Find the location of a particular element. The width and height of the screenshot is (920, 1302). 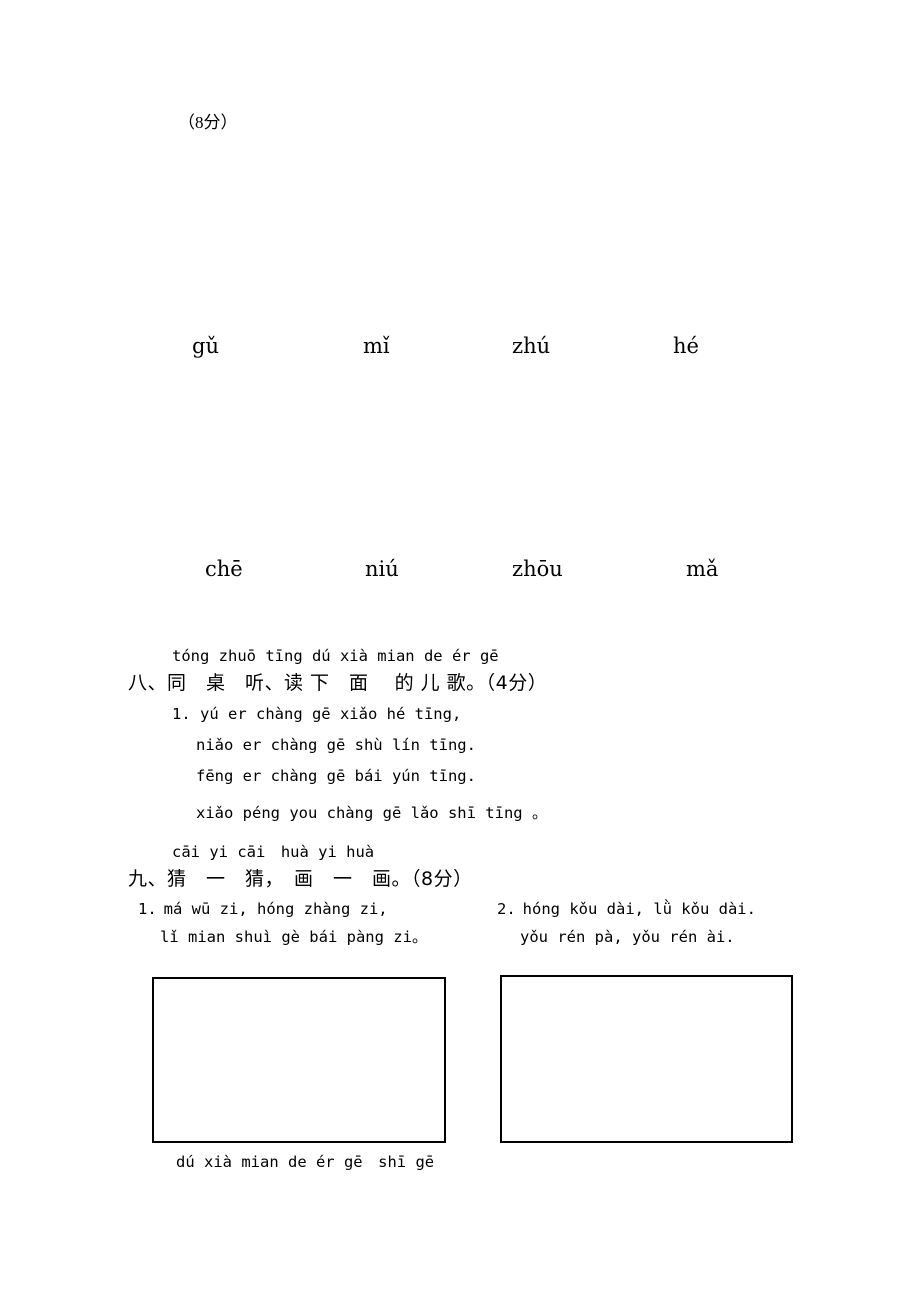

pinyin-word: zhú is located at coordinates (531, 346).